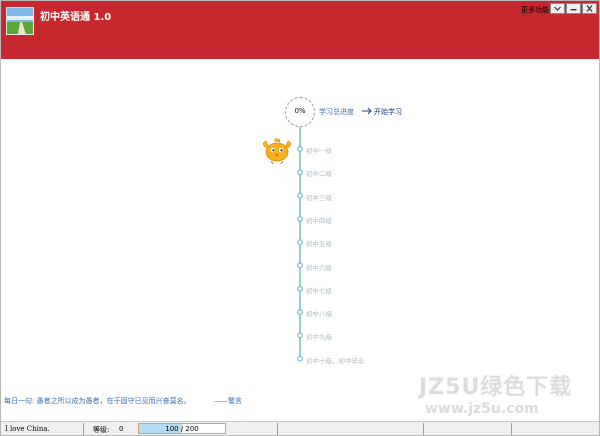 The image size is (600, 436). What do you see at coordinates (121, 429) in the screenshot?
I see `level-value: 0` at bounding box center [121, 429].